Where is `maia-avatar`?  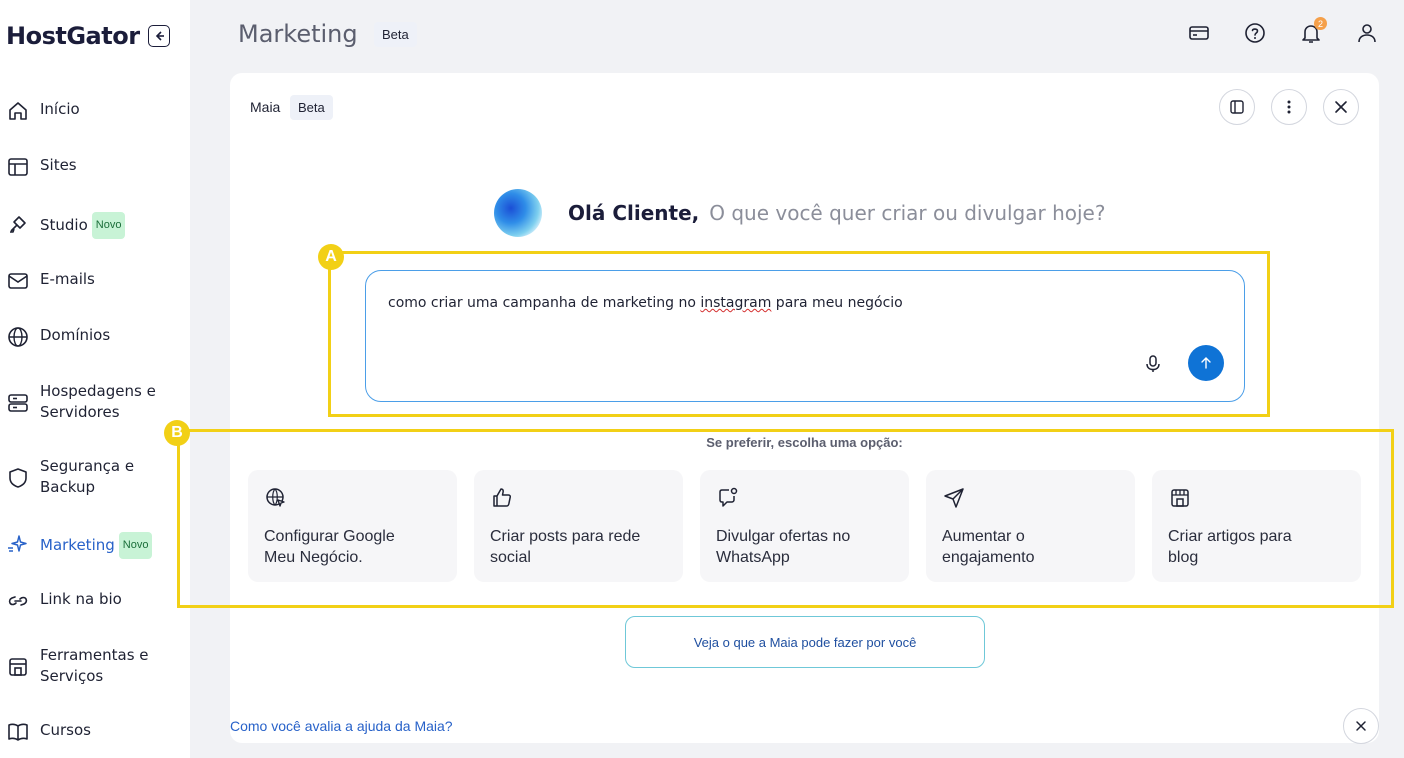
maia-avatar is located at coordinates (518, 213).